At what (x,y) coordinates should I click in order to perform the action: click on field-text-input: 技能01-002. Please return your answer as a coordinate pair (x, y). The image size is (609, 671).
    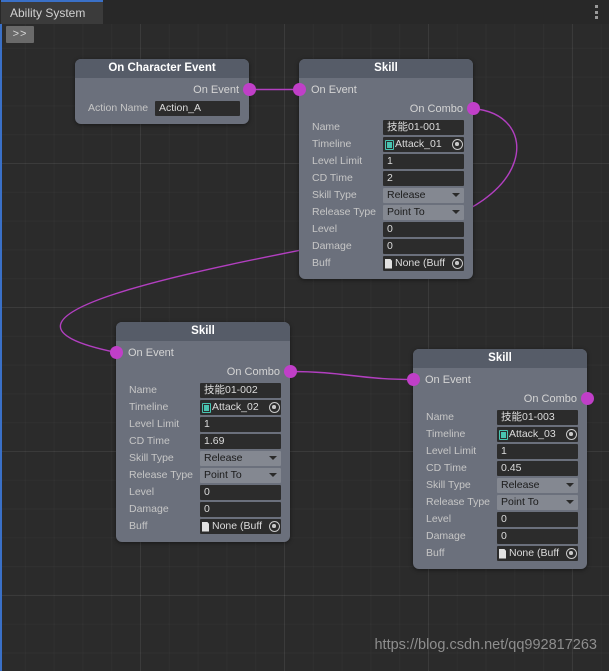
    Looking at the image, I should click on (240, 390).